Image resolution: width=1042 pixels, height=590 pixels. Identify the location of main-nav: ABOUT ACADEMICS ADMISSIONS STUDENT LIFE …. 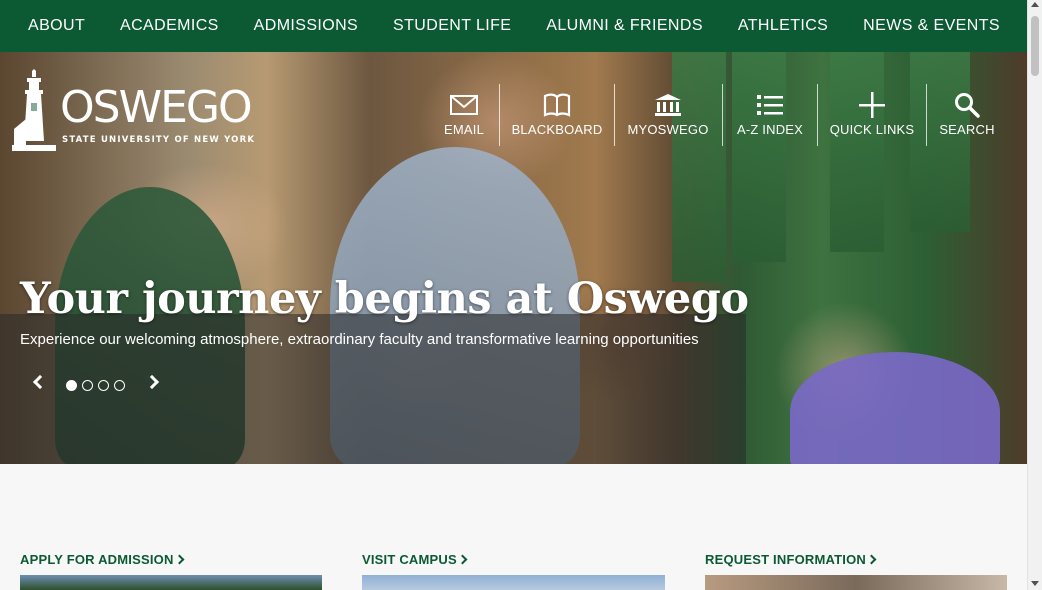
(513, 26).